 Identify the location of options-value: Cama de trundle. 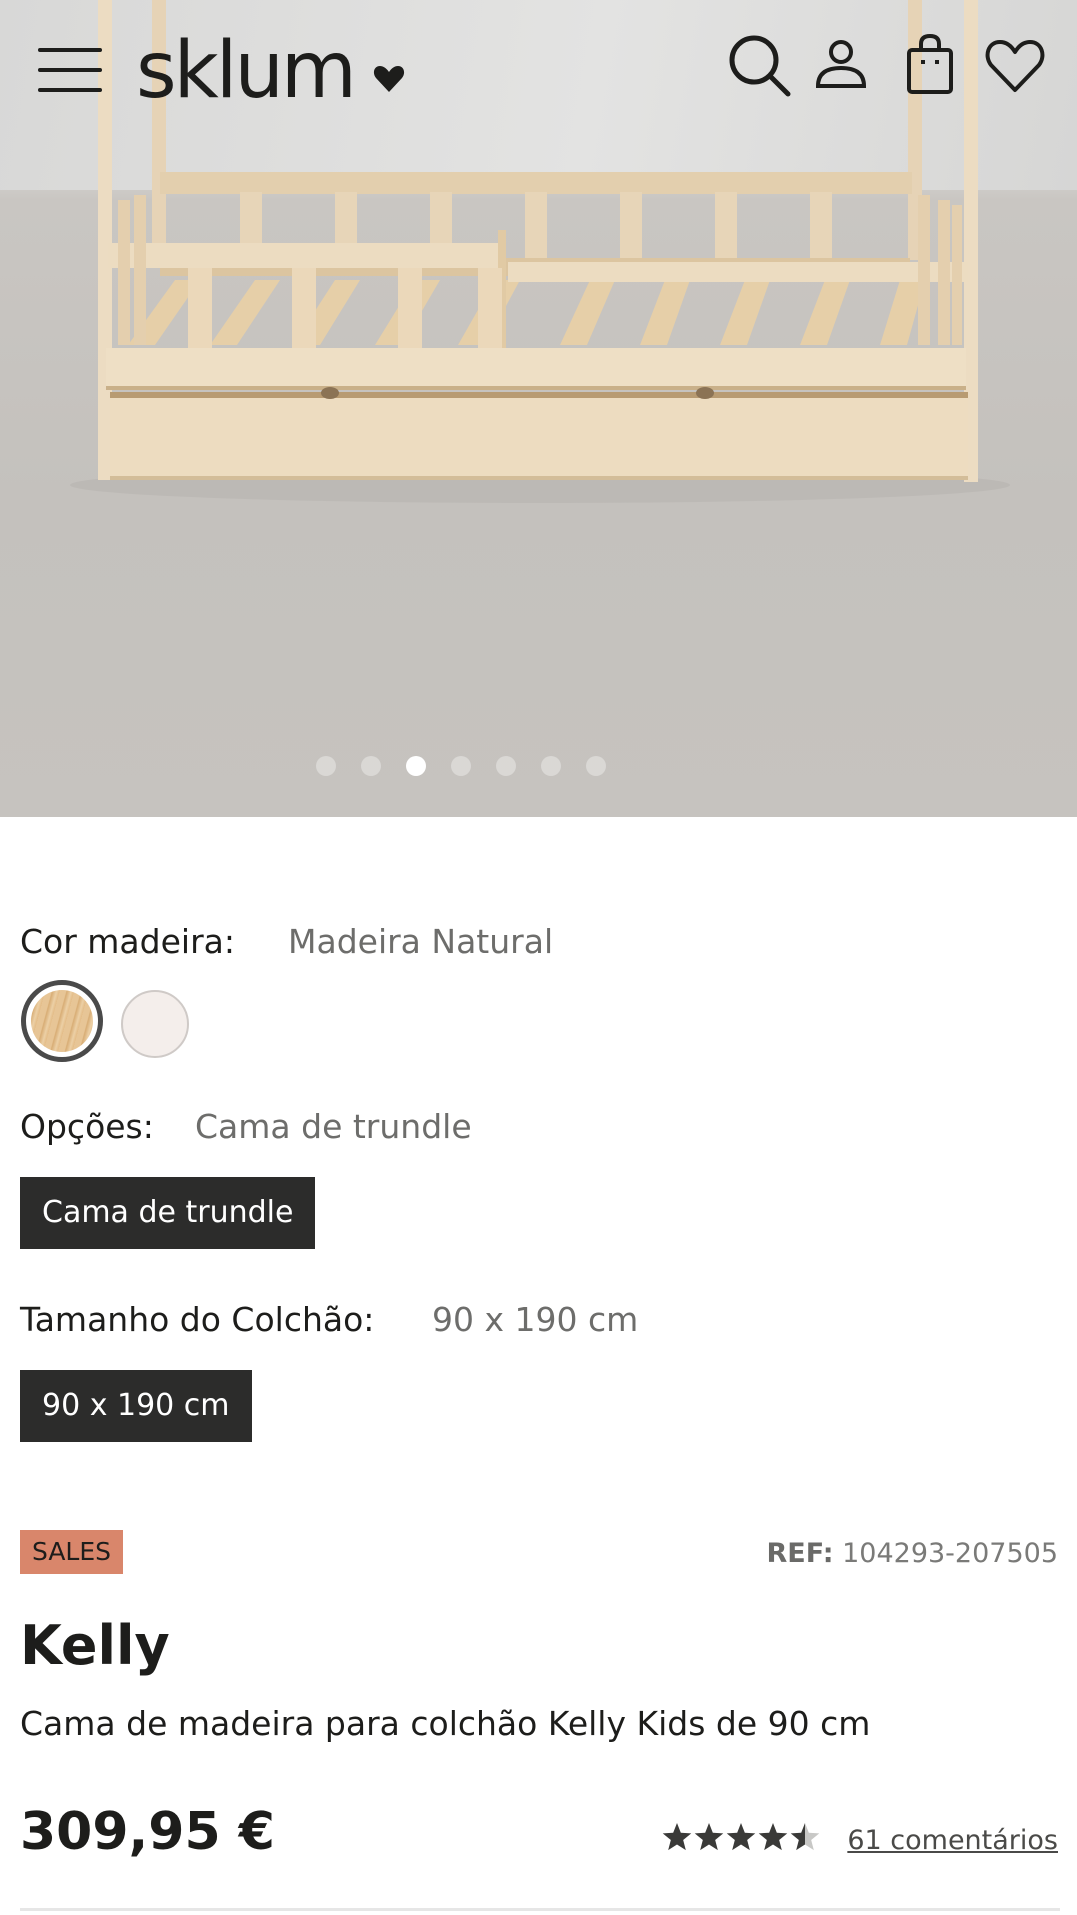
(333, 1126).